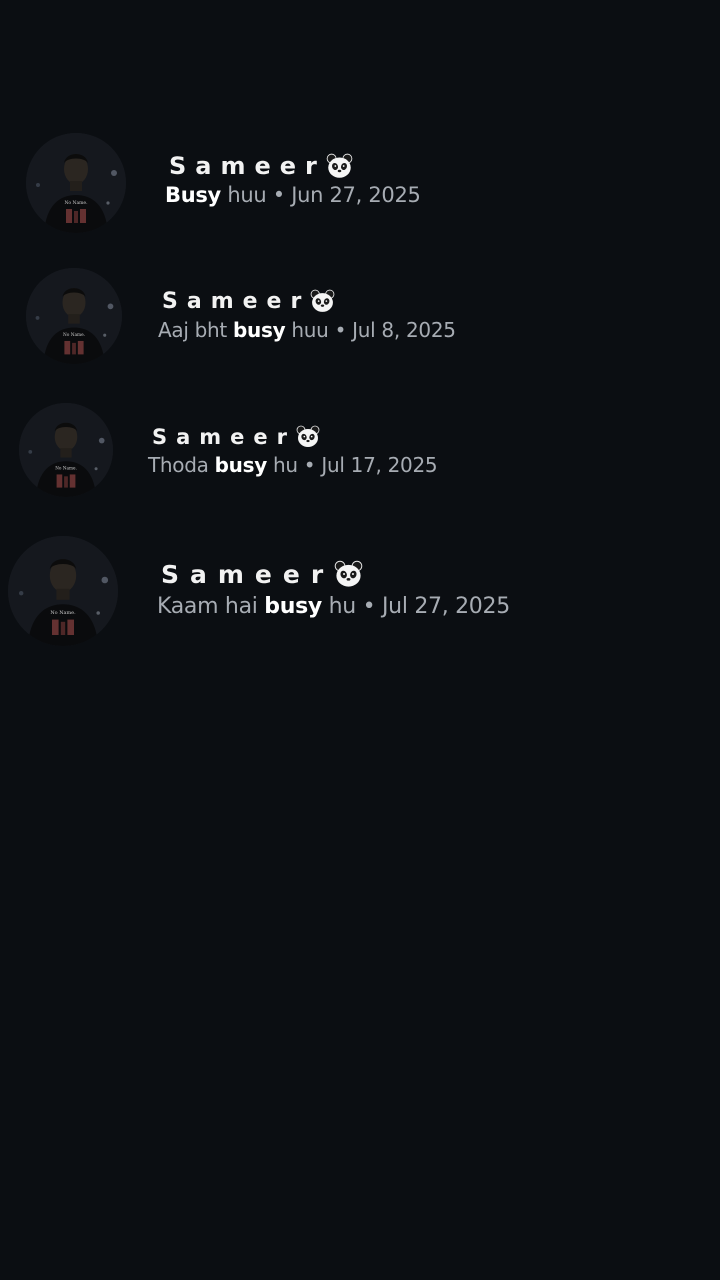 Image resolution: width=720 pixels, height=1280 pixels. I want to click on panda-face-icon, so click(348, 574).